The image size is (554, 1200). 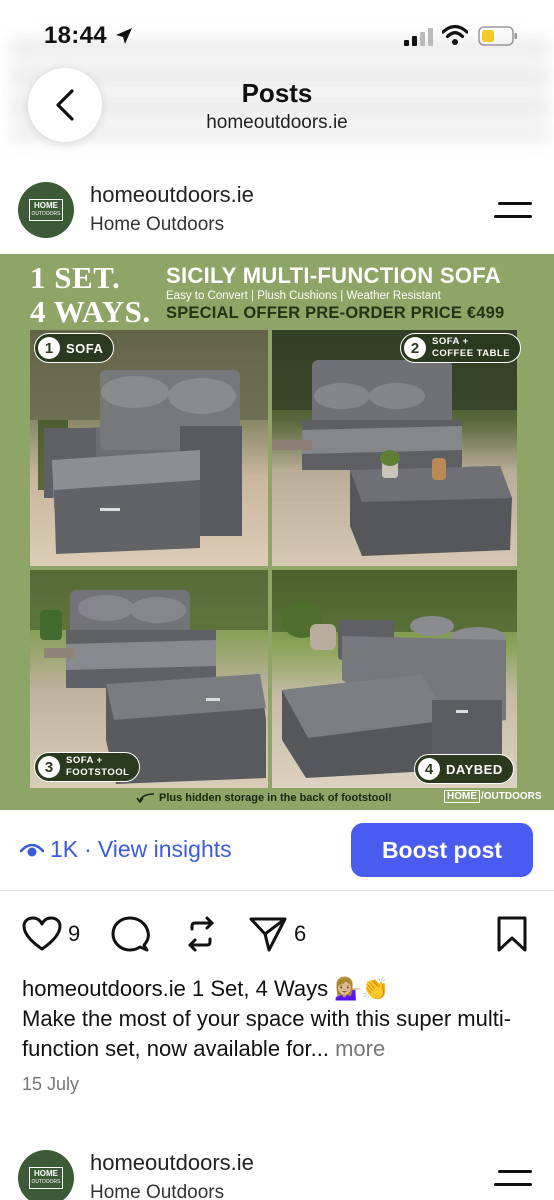 What do you see at coordinates (104, 988) in the screenshot?
I see `caption-username: homeoutdoors.ie` at bounding box center [104, 988].